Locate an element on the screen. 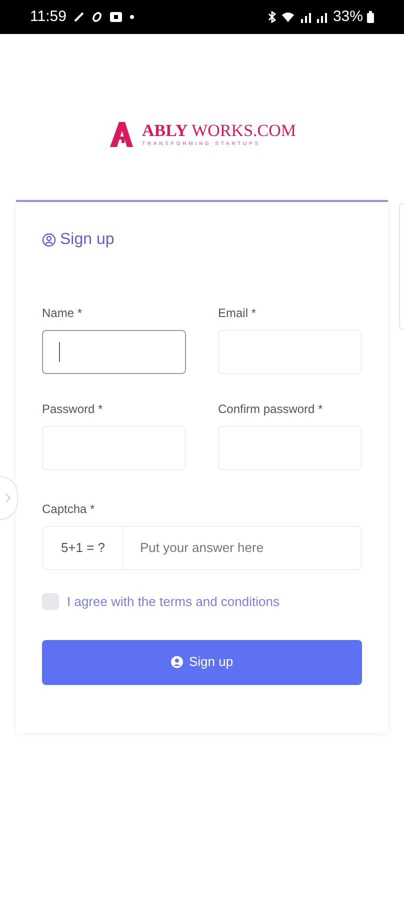  field-label: Email * is located at coordinates (238, 313).